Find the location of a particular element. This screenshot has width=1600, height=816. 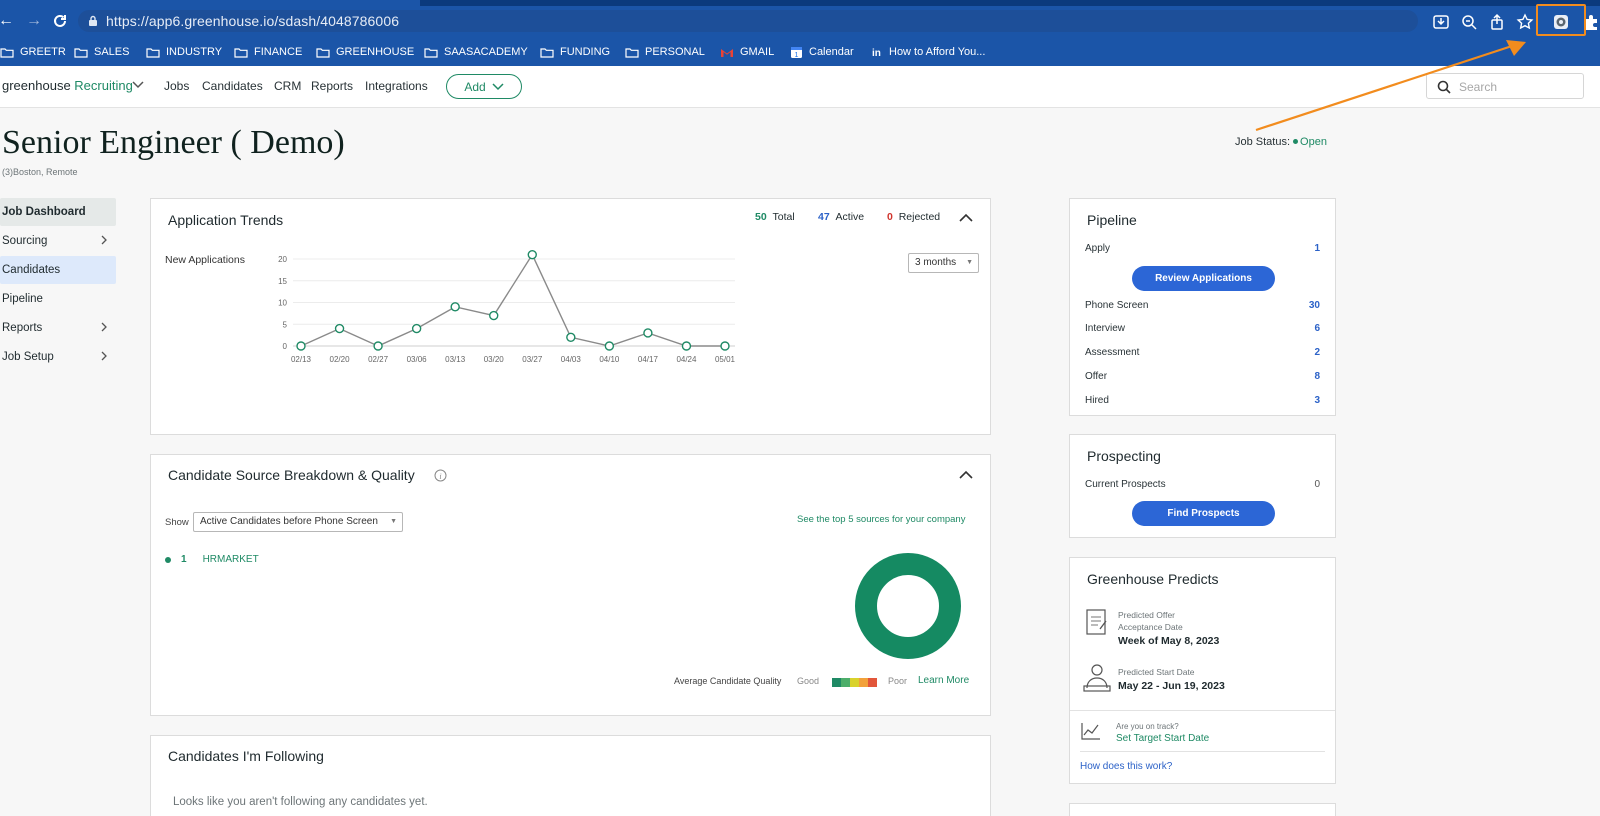

x-tick-label: 03/27 is located at coordinates (532, 359).